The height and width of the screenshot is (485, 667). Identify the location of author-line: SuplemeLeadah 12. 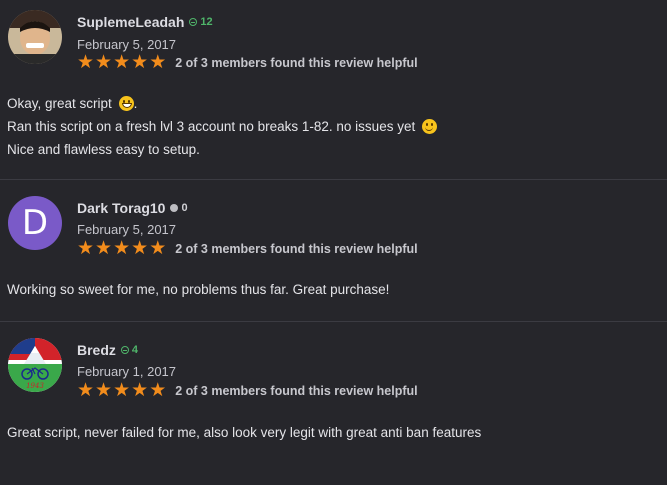
(145, 22).